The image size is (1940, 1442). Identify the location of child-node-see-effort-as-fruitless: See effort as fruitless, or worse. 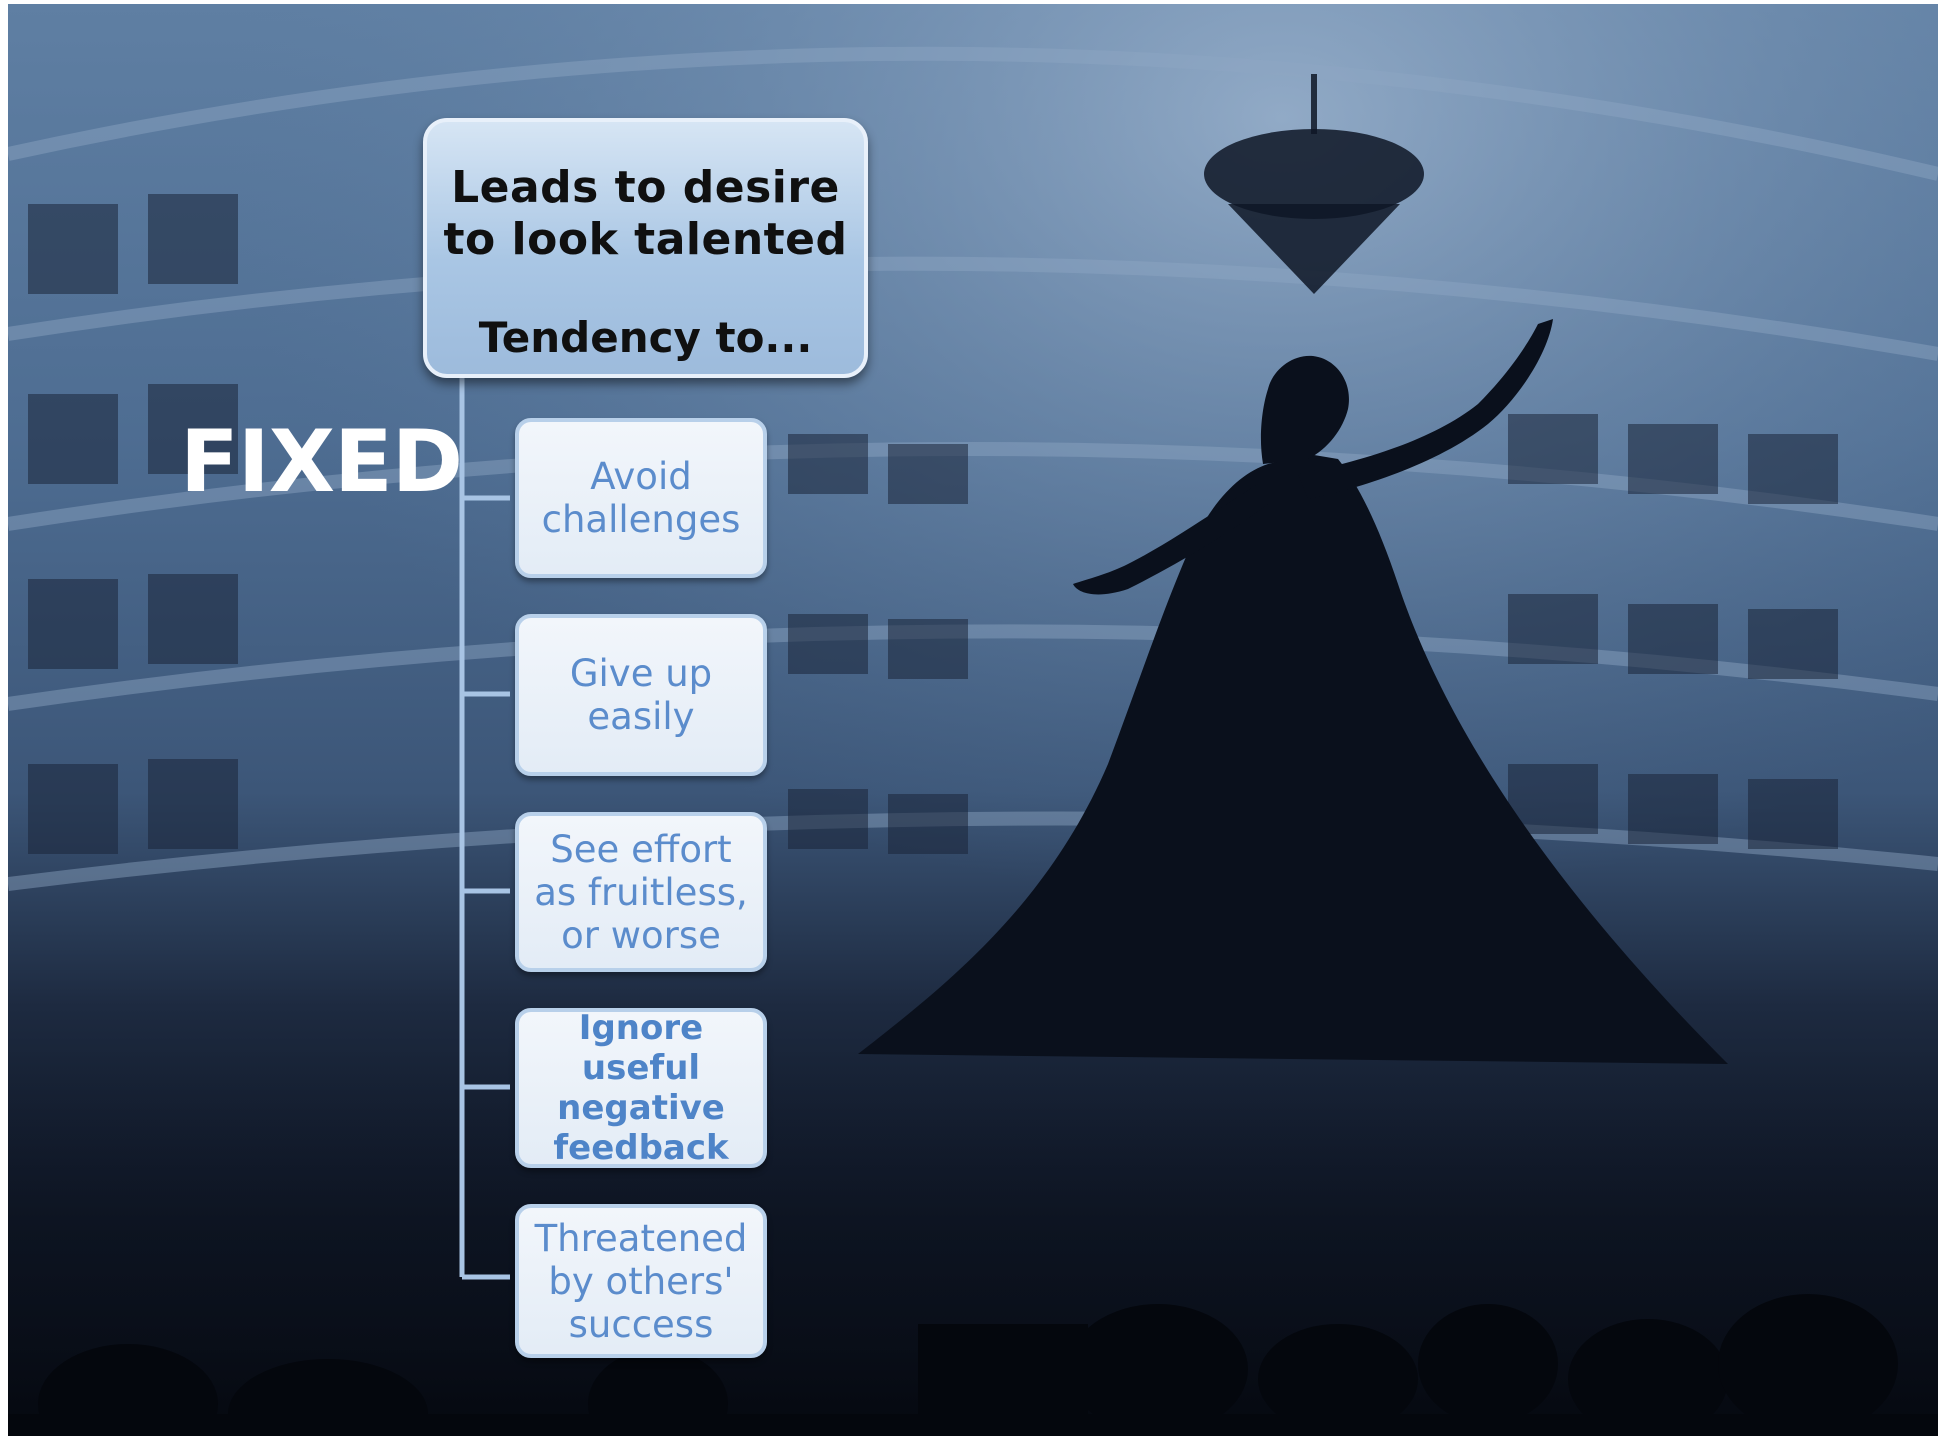
(641, 892).